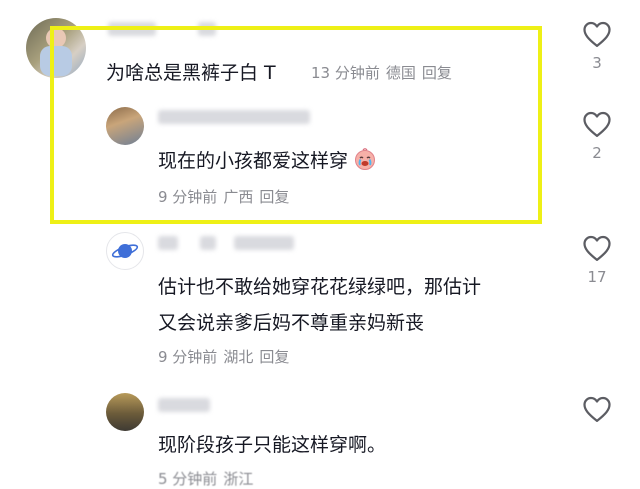  I want to click on comment-text-row: 现在的小孩都爱这样穿, so click(267, 160).